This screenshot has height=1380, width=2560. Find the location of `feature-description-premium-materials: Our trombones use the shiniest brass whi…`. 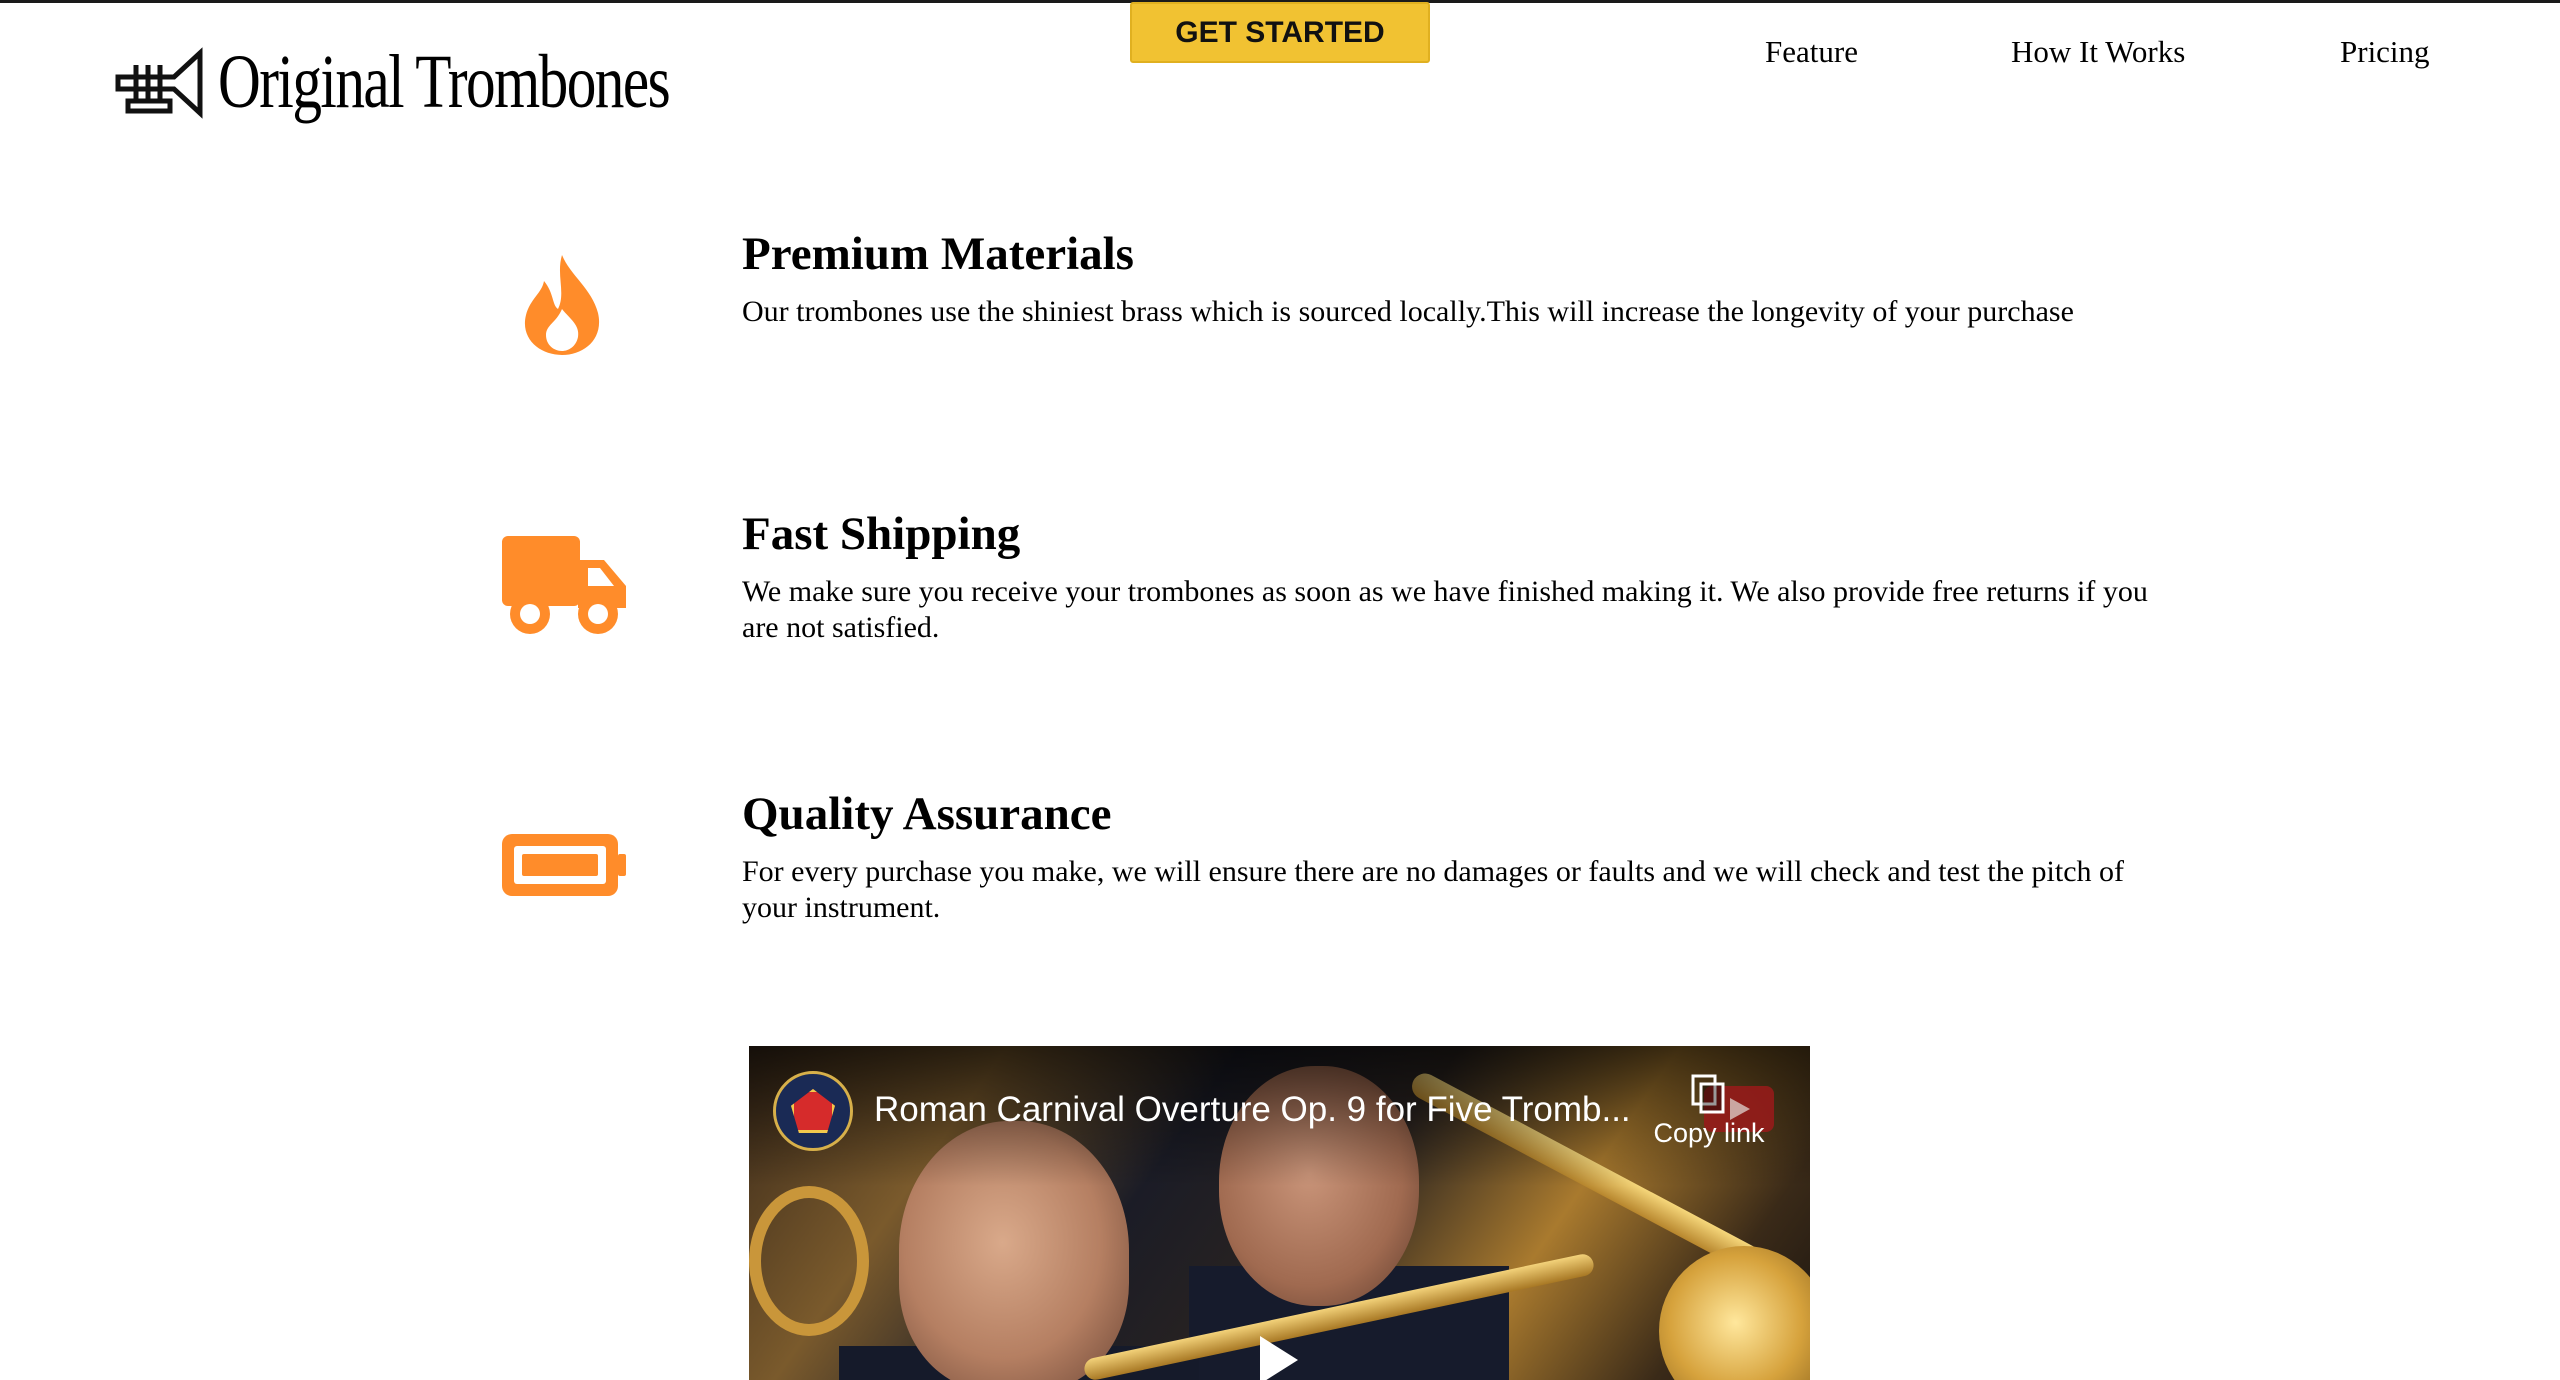

feature-description-premium-materials: Our trombones use the shiniest brass whi… is located at coordinates (1408, 311).